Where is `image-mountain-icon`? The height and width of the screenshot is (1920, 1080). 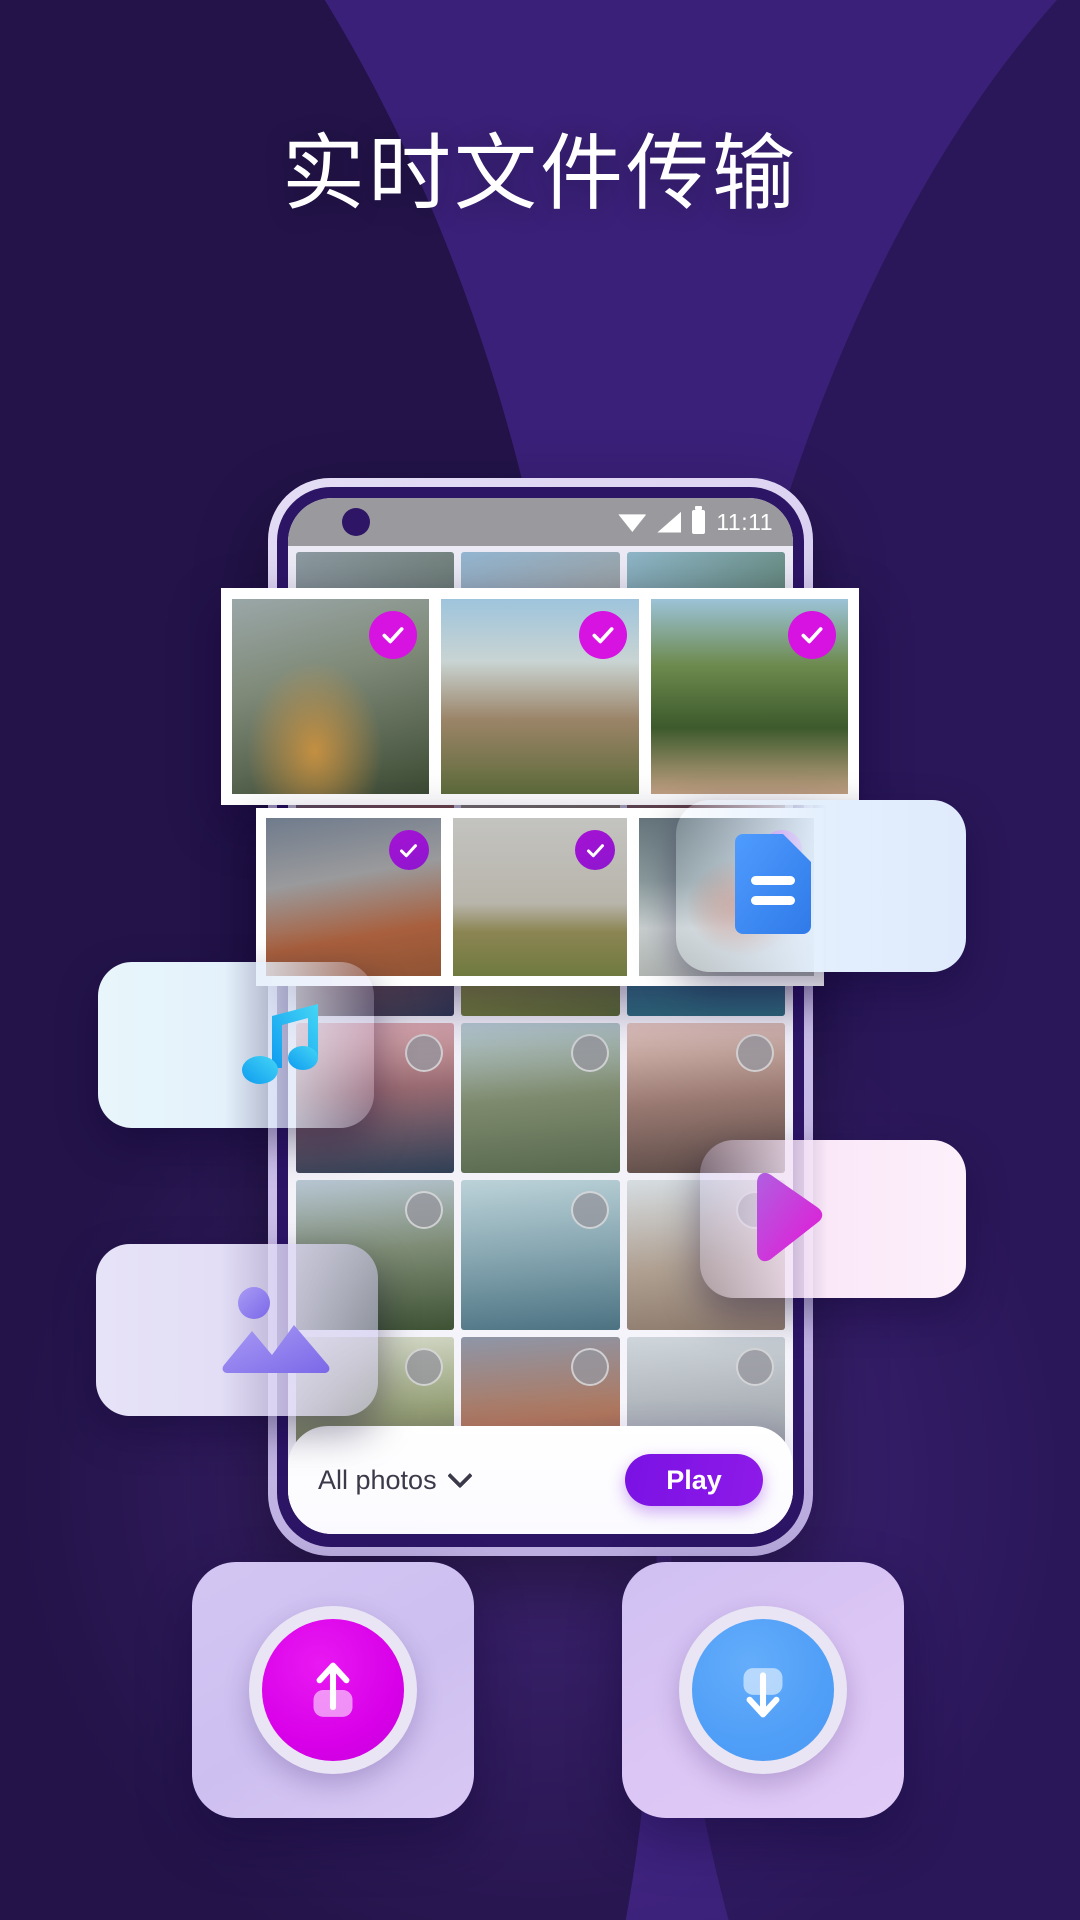
image-mountain-icon is located at coordinates (276, 1330).